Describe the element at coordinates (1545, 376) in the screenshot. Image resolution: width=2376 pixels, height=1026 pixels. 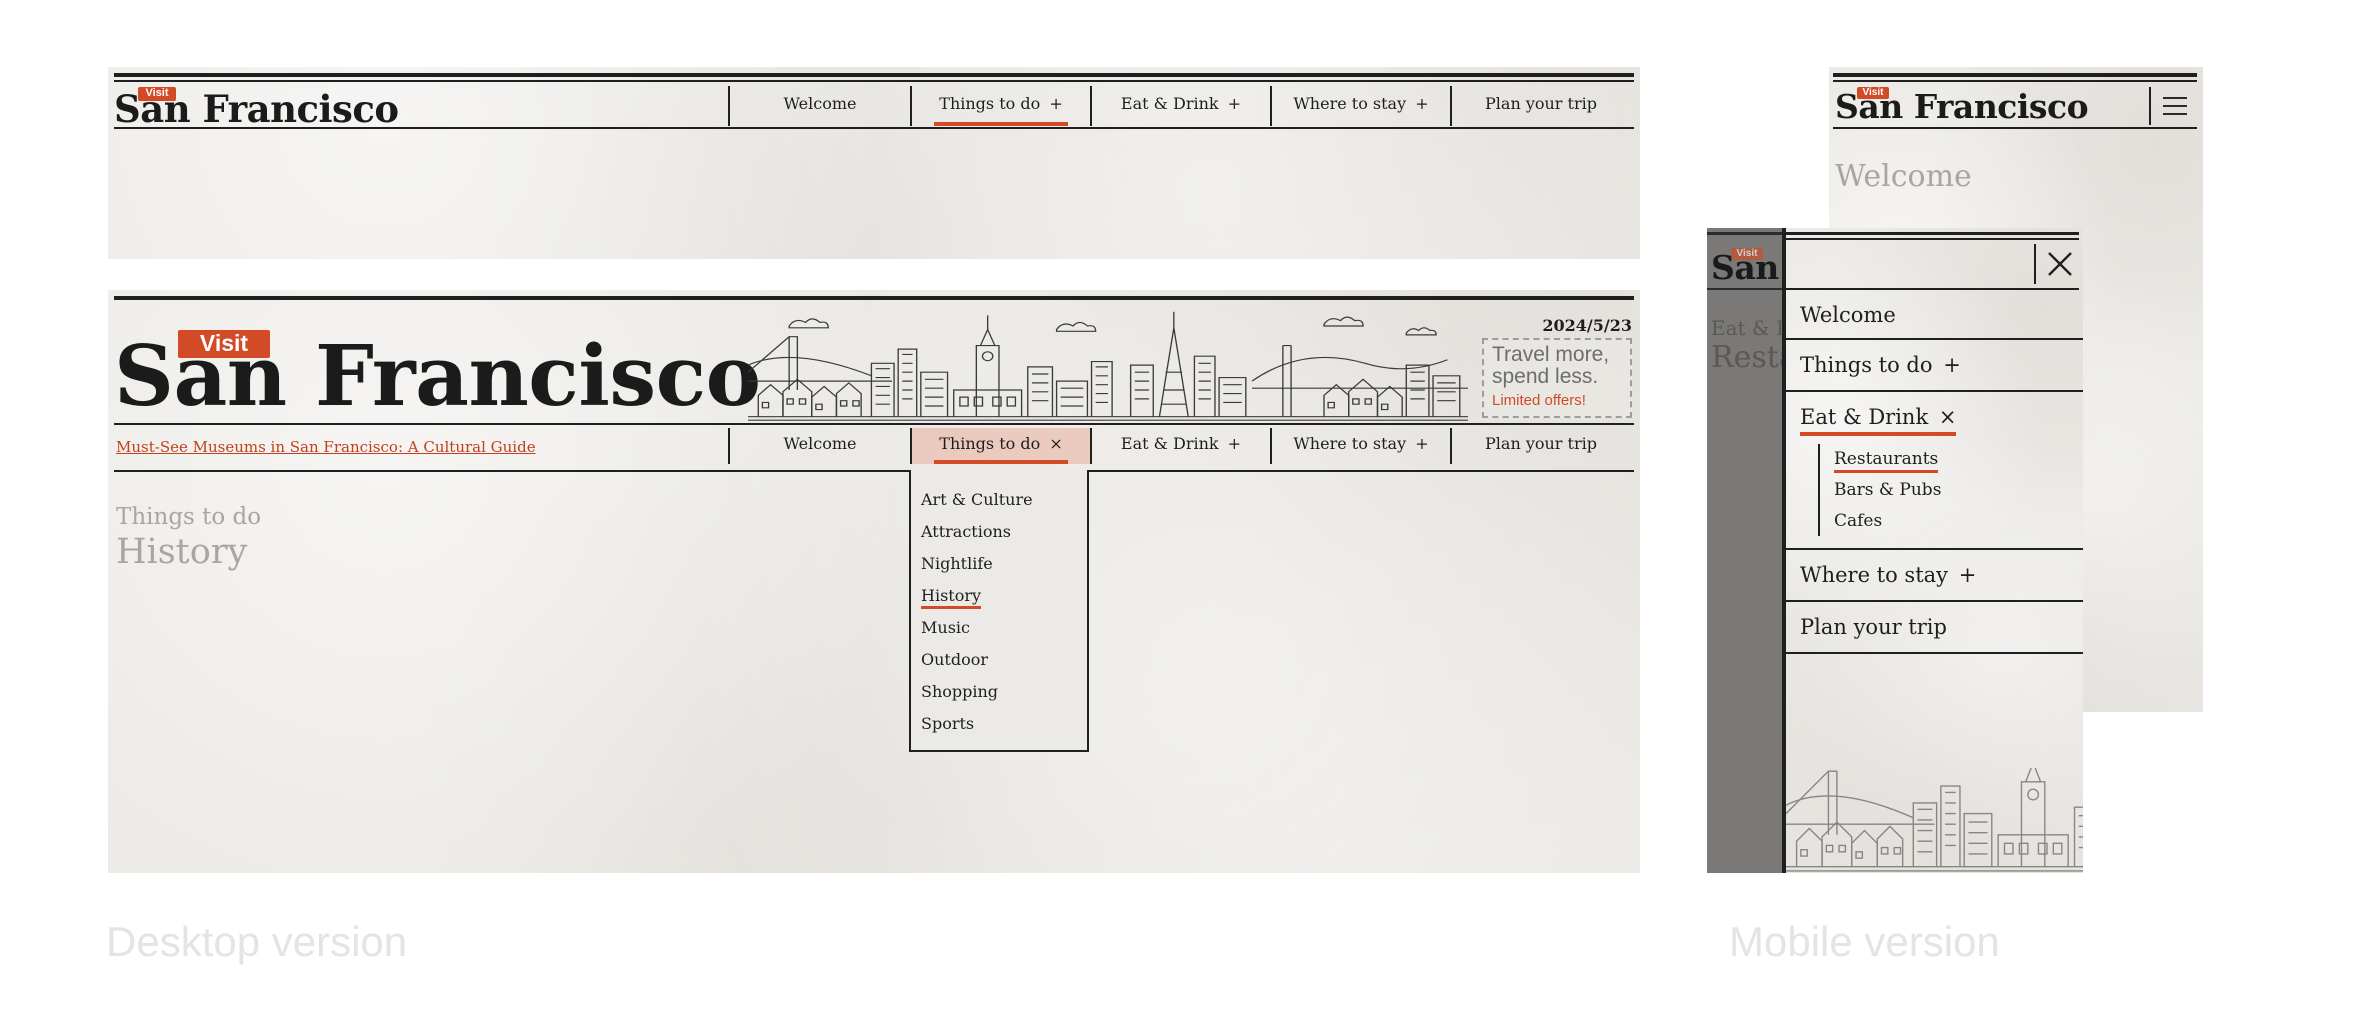
I see `ad-line-2: spend less.` at that location.